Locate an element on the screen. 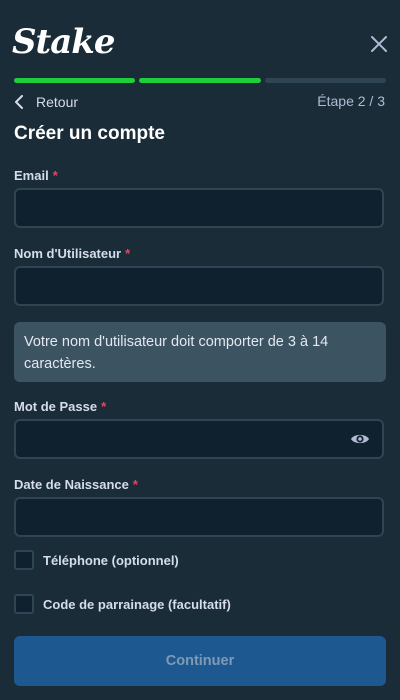 The image size is (400, 700). birthdate-field is located at coordinates (199, 517).